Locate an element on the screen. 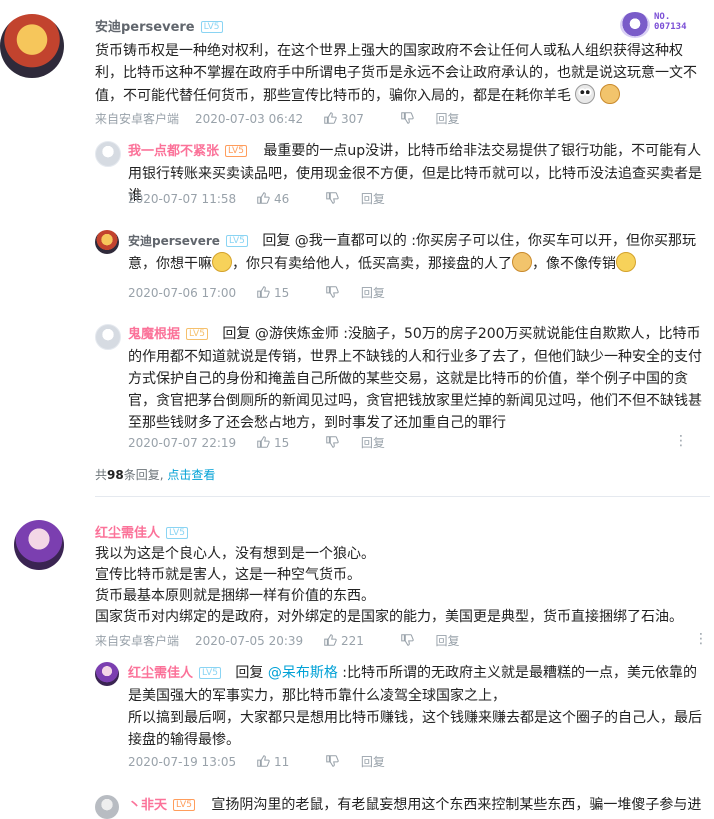 The height and width of the screenshot is (819, 714). reply-username: 鬼魔根据 is located at coordinates (154, 334).